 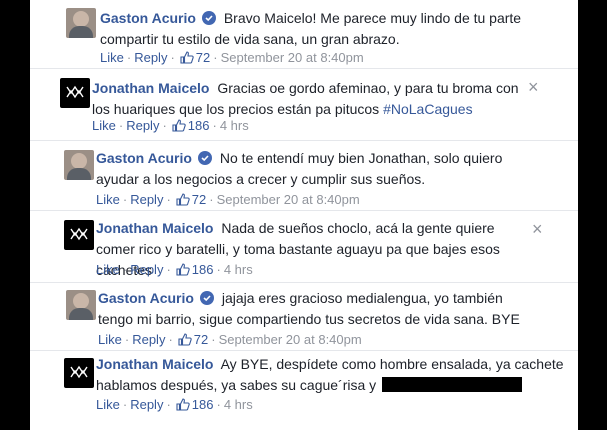 What do you see at coordinates (428, 109) in the screenshot?
I see `hashtag-link: #NoLaCagues` at bounding box center [428, 109].